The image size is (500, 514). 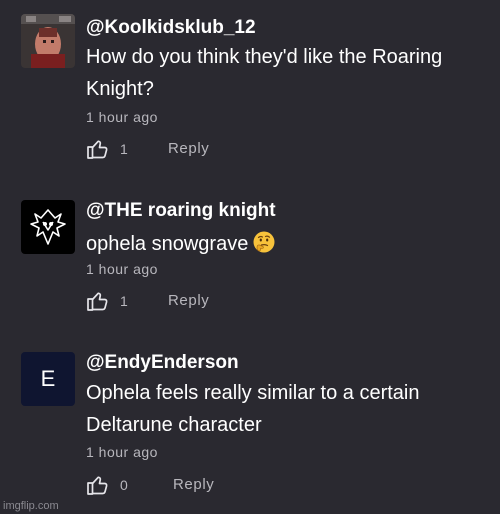 I want to click on comment-text: ophela snowgrave, so click(x=167, y=244).